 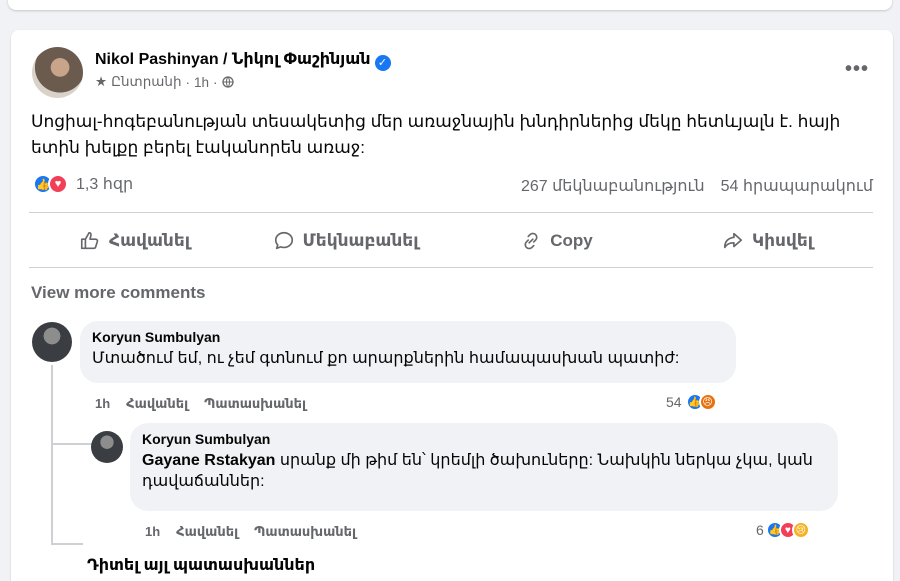 I want to click on share-button: Կիսվել, so click(x=767, y=241).